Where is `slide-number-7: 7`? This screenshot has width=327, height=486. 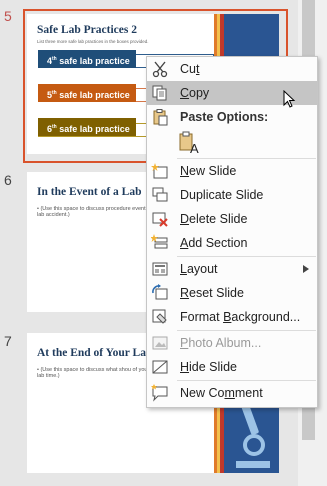 slide-number-7: 7 is located at coordinates (8, 341).